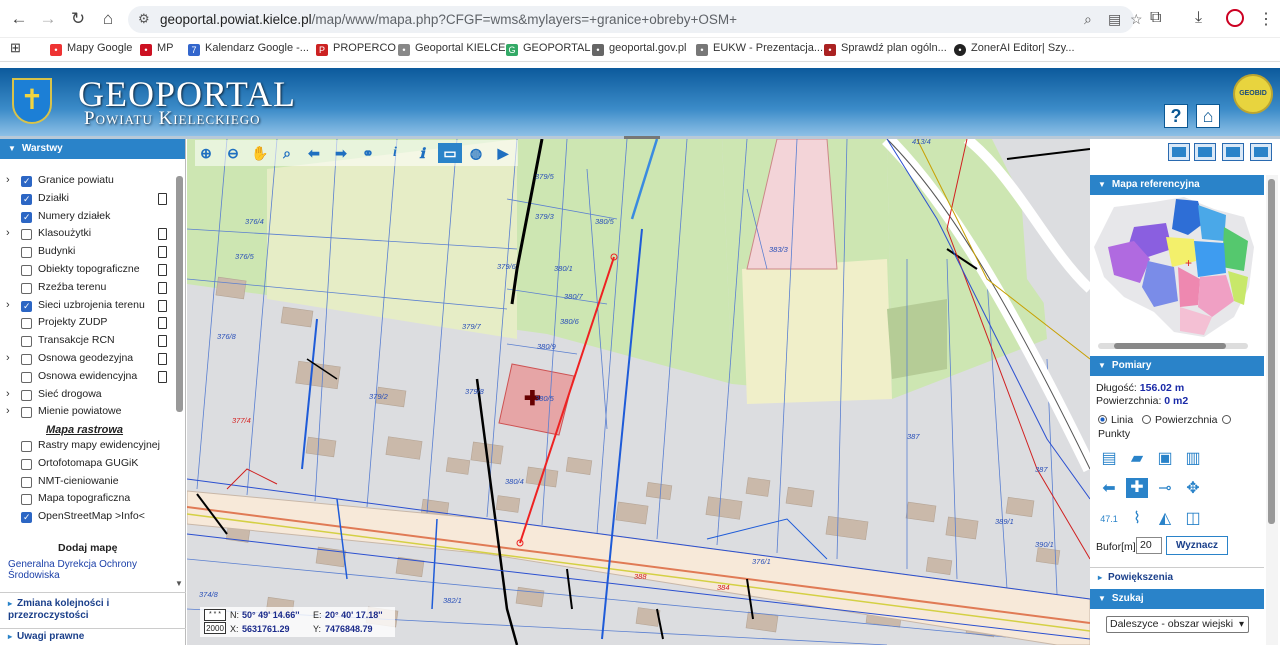  I want to click on tools-scrollbar, so click(1272, 410).